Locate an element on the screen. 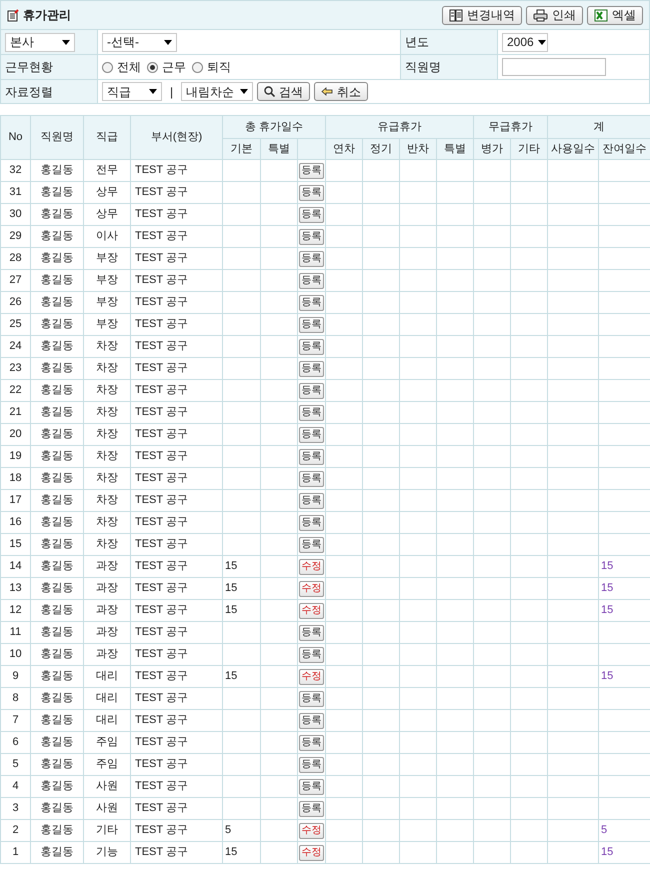 Image resolution: width=650 pixels, height=881 pixels. excel-button: 엑셀 is located at coordinates (615, 15).